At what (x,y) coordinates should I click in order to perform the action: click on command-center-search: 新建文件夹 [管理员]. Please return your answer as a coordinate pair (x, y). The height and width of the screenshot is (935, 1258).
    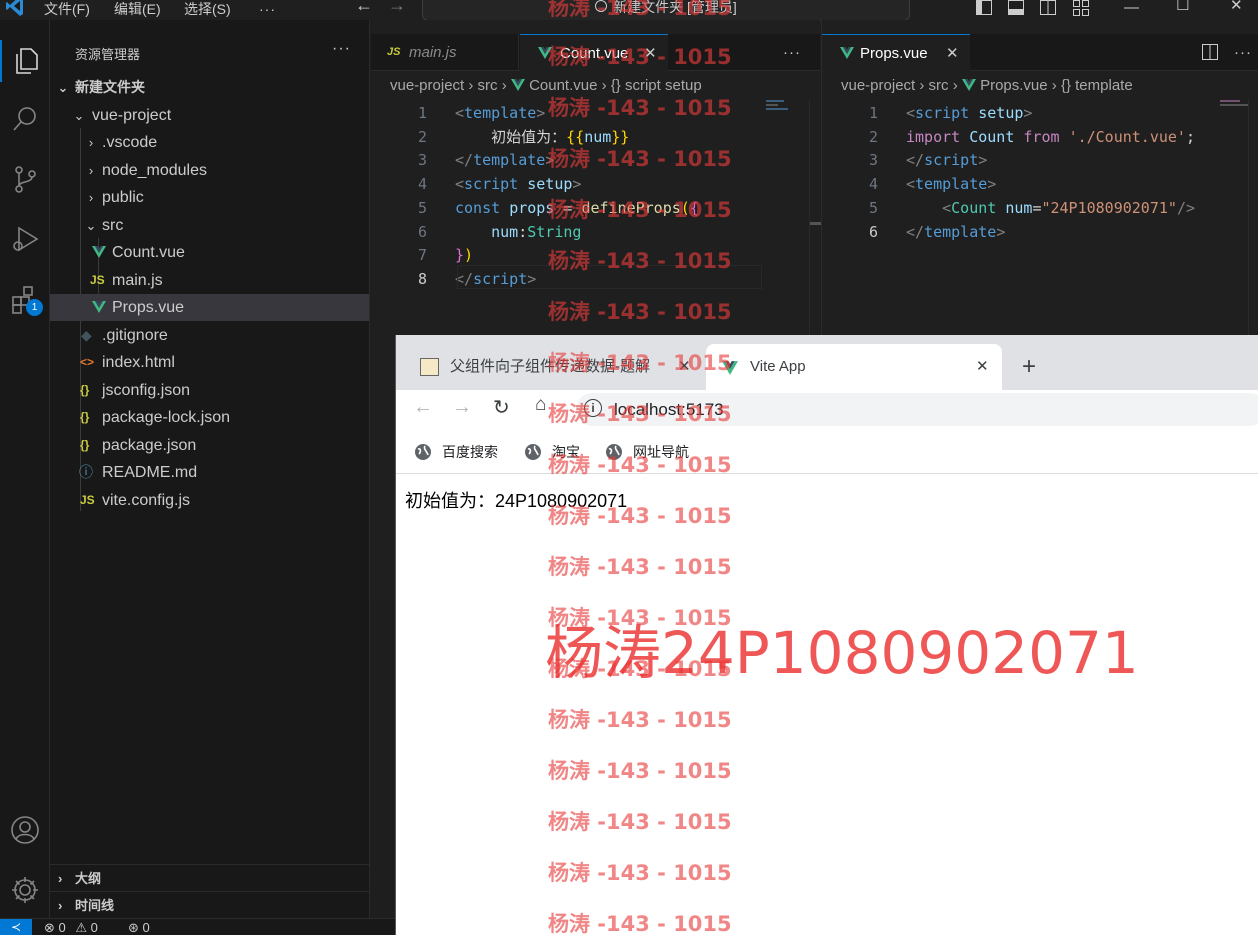
    Looking at the image, I should click on (666, 10).